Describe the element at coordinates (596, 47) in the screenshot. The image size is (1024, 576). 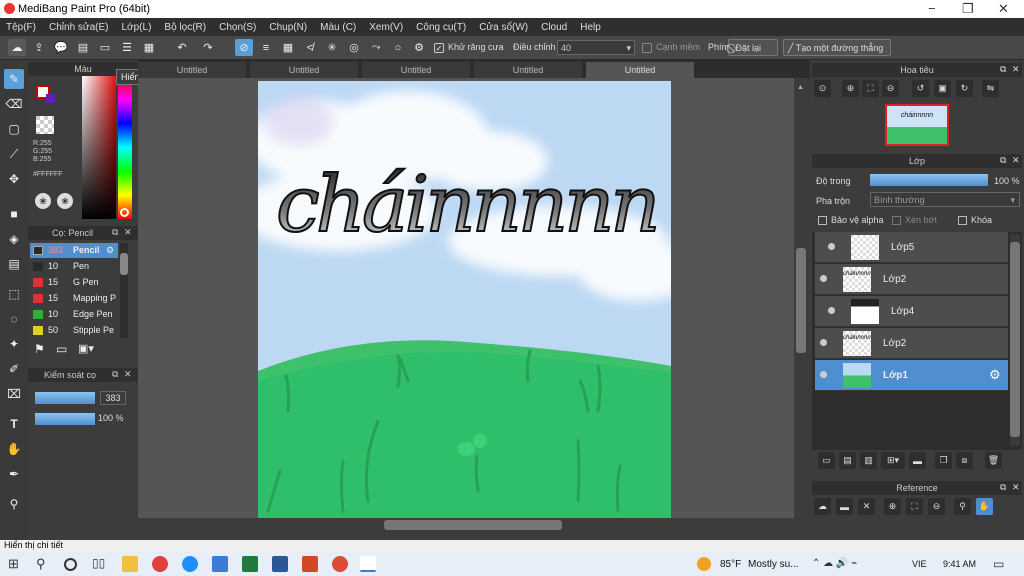
I see `adjust-combo: 40 ▾` at that location.